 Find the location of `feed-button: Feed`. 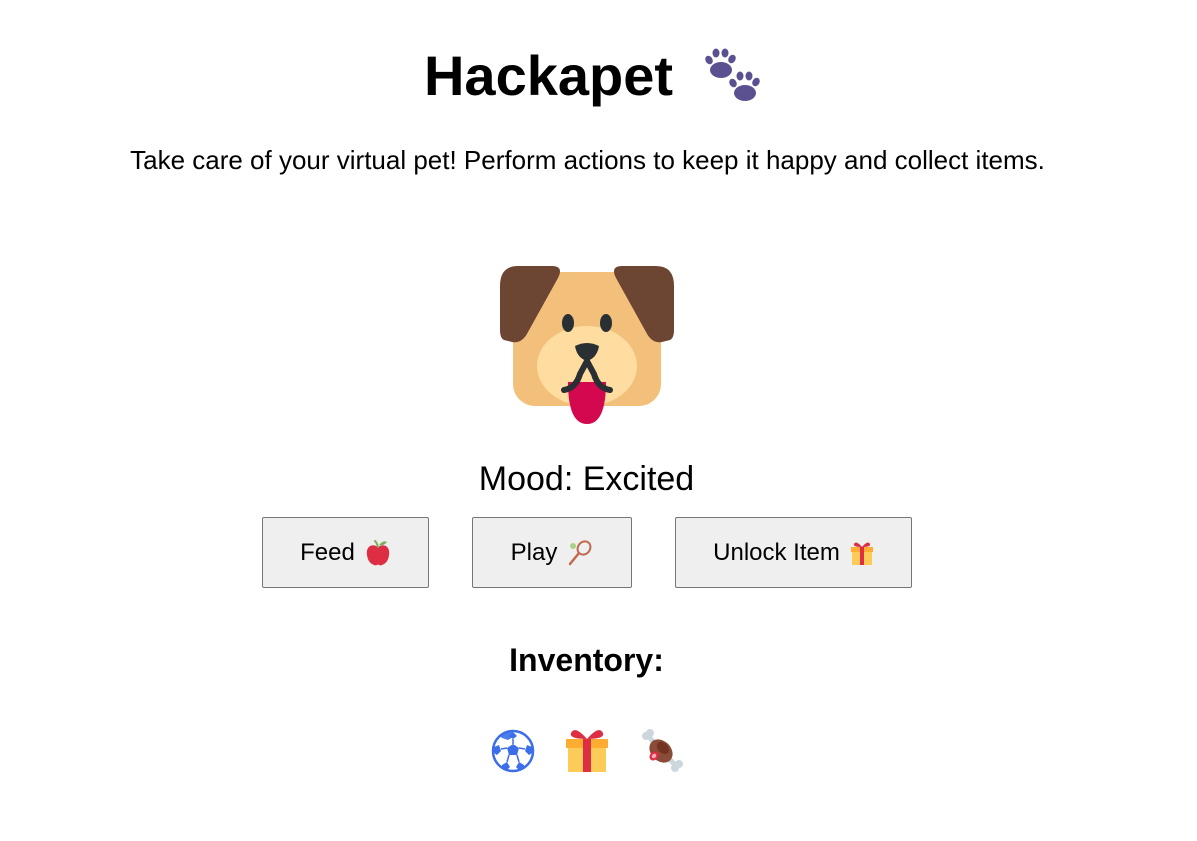

feed-button: Feed is located at coordinates (345, 552).